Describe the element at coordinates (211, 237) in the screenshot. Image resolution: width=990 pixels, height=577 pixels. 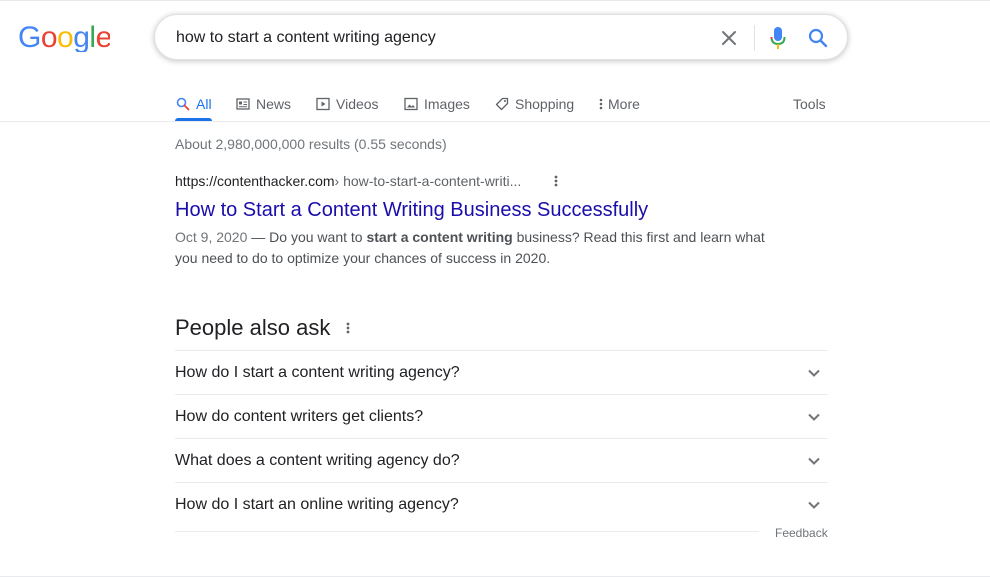
I see `result-date: Oct 9, 2020` at that location.